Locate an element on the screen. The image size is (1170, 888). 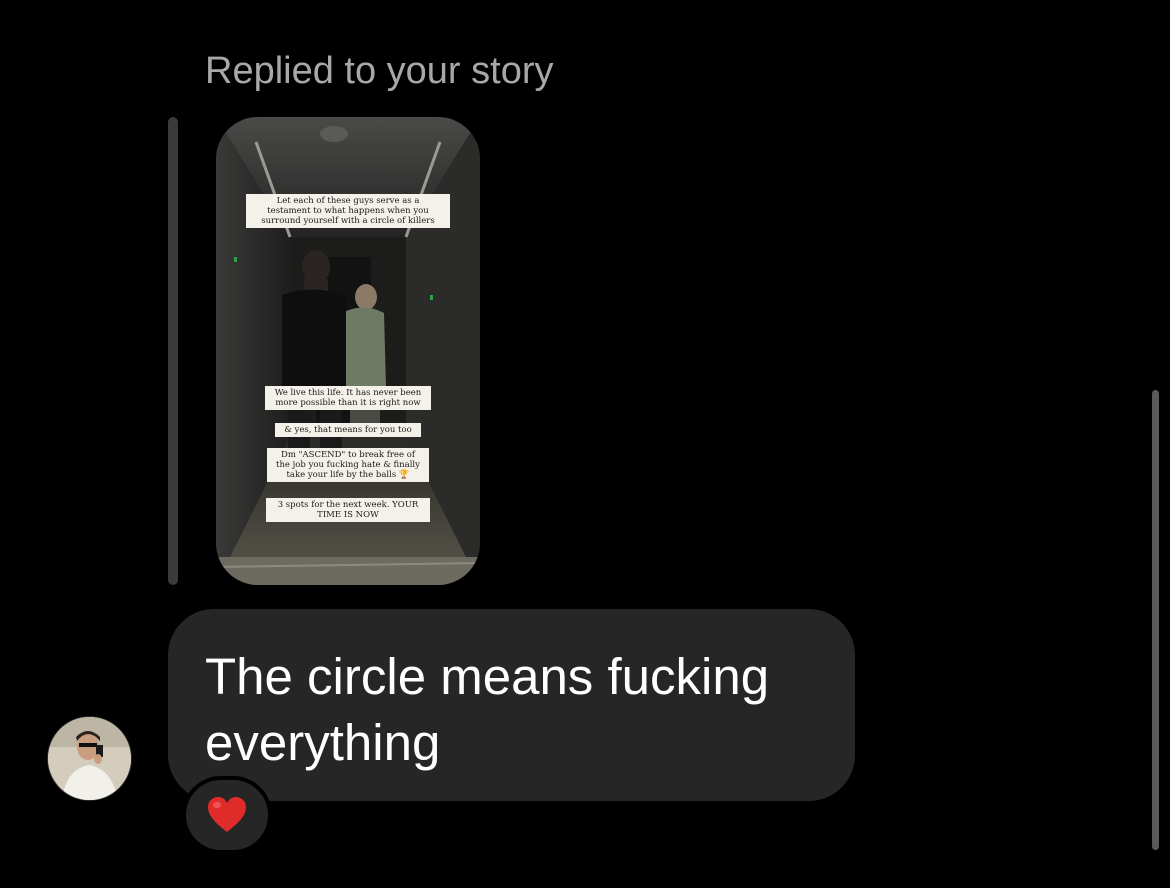
reply-indicator-bar is located at coordinates (173, 351).